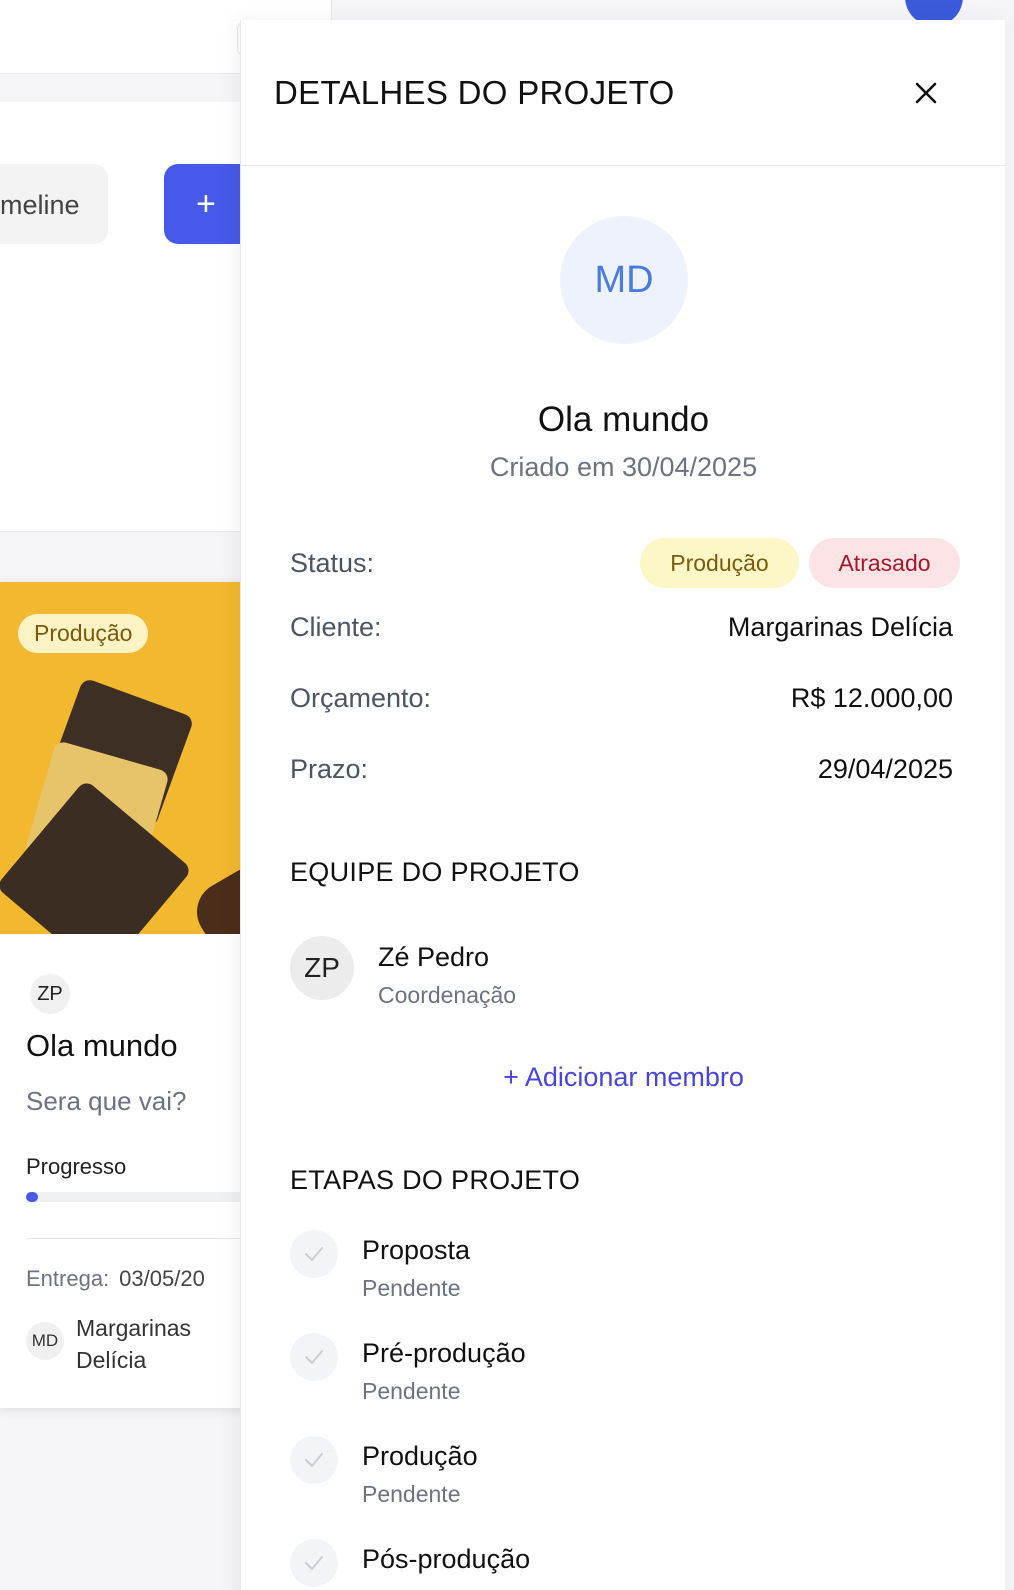 The image size is (1014, 1590). What do you see at coordinates (83, 633) in the screenshot?
I see `card-status-badge: Produção` at bounding box center [83, 633].